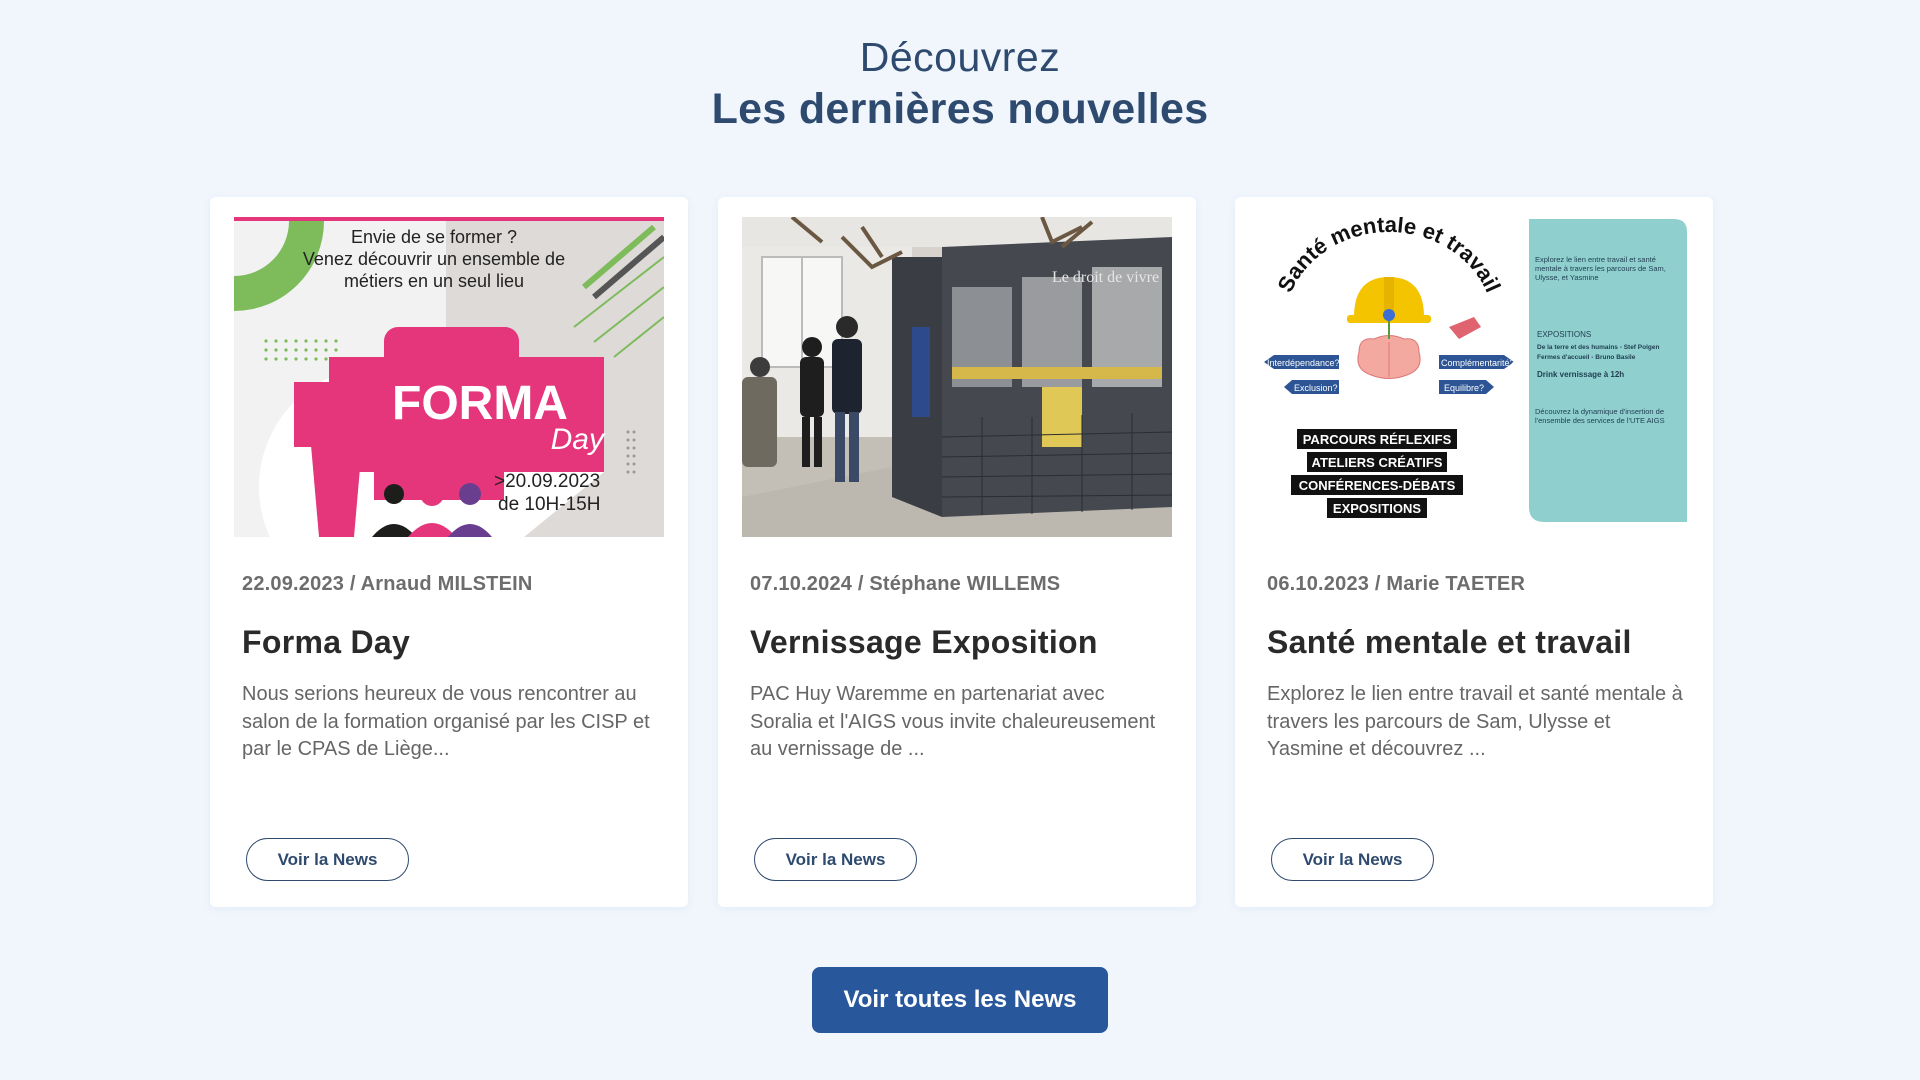 This screenshot has height=1080, width=1920. I want to click on section-subtitle: Découvrez, so click(960, 57).